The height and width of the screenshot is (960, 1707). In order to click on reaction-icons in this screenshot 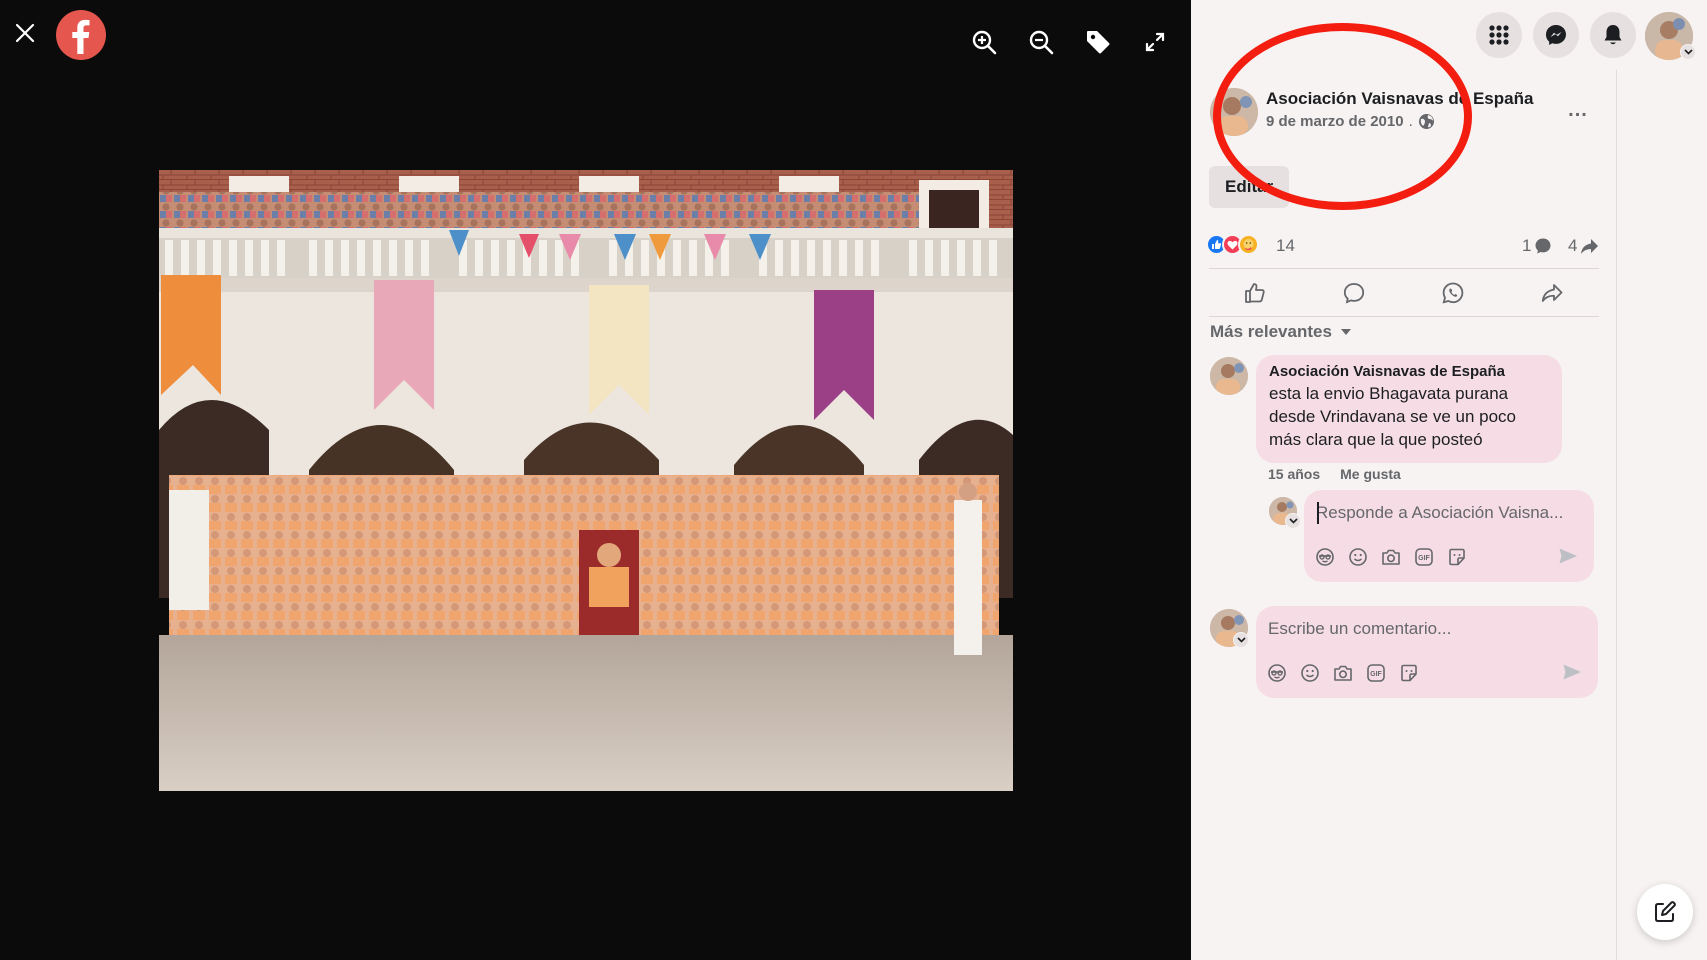, I will do `click(1232, 244)`.